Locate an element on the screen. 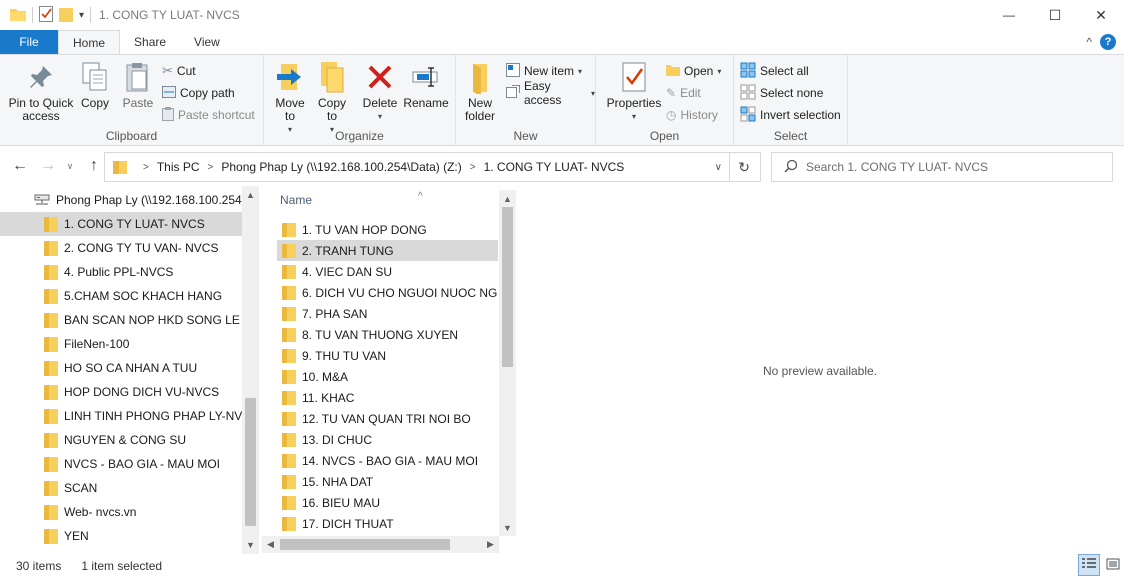  open-button: Open ▾ is located at coordinates (693, 71).